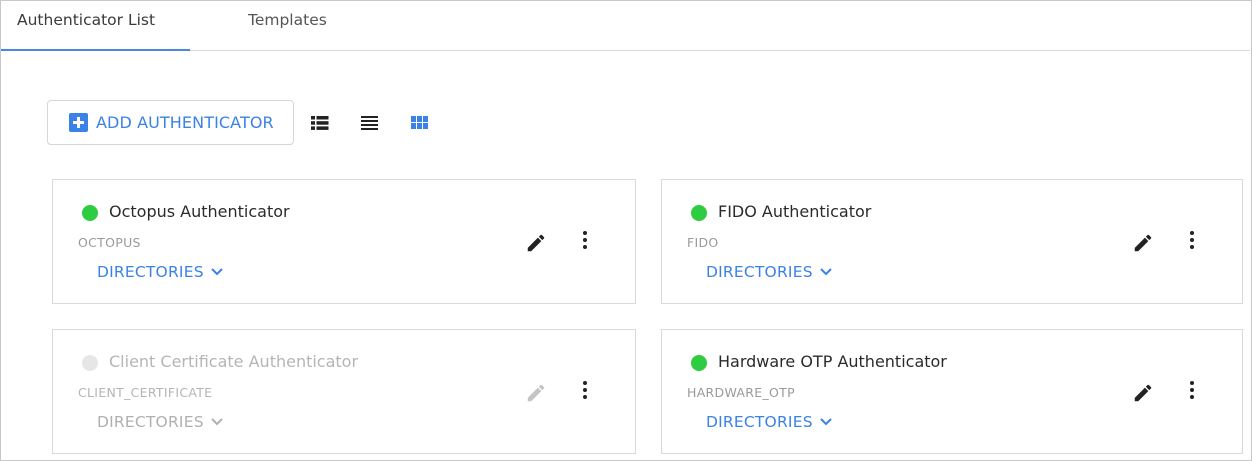  What do you see at coordinates (78, 122) in the screenshot?
I see `plus-icon` at bounding box center [78, 122].